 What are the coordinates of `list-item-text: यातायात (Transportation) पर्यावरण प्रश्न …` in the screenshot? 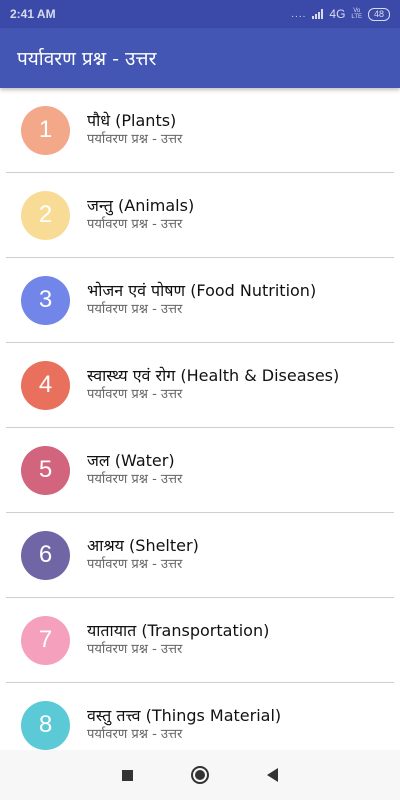 It's located at (178, 640).